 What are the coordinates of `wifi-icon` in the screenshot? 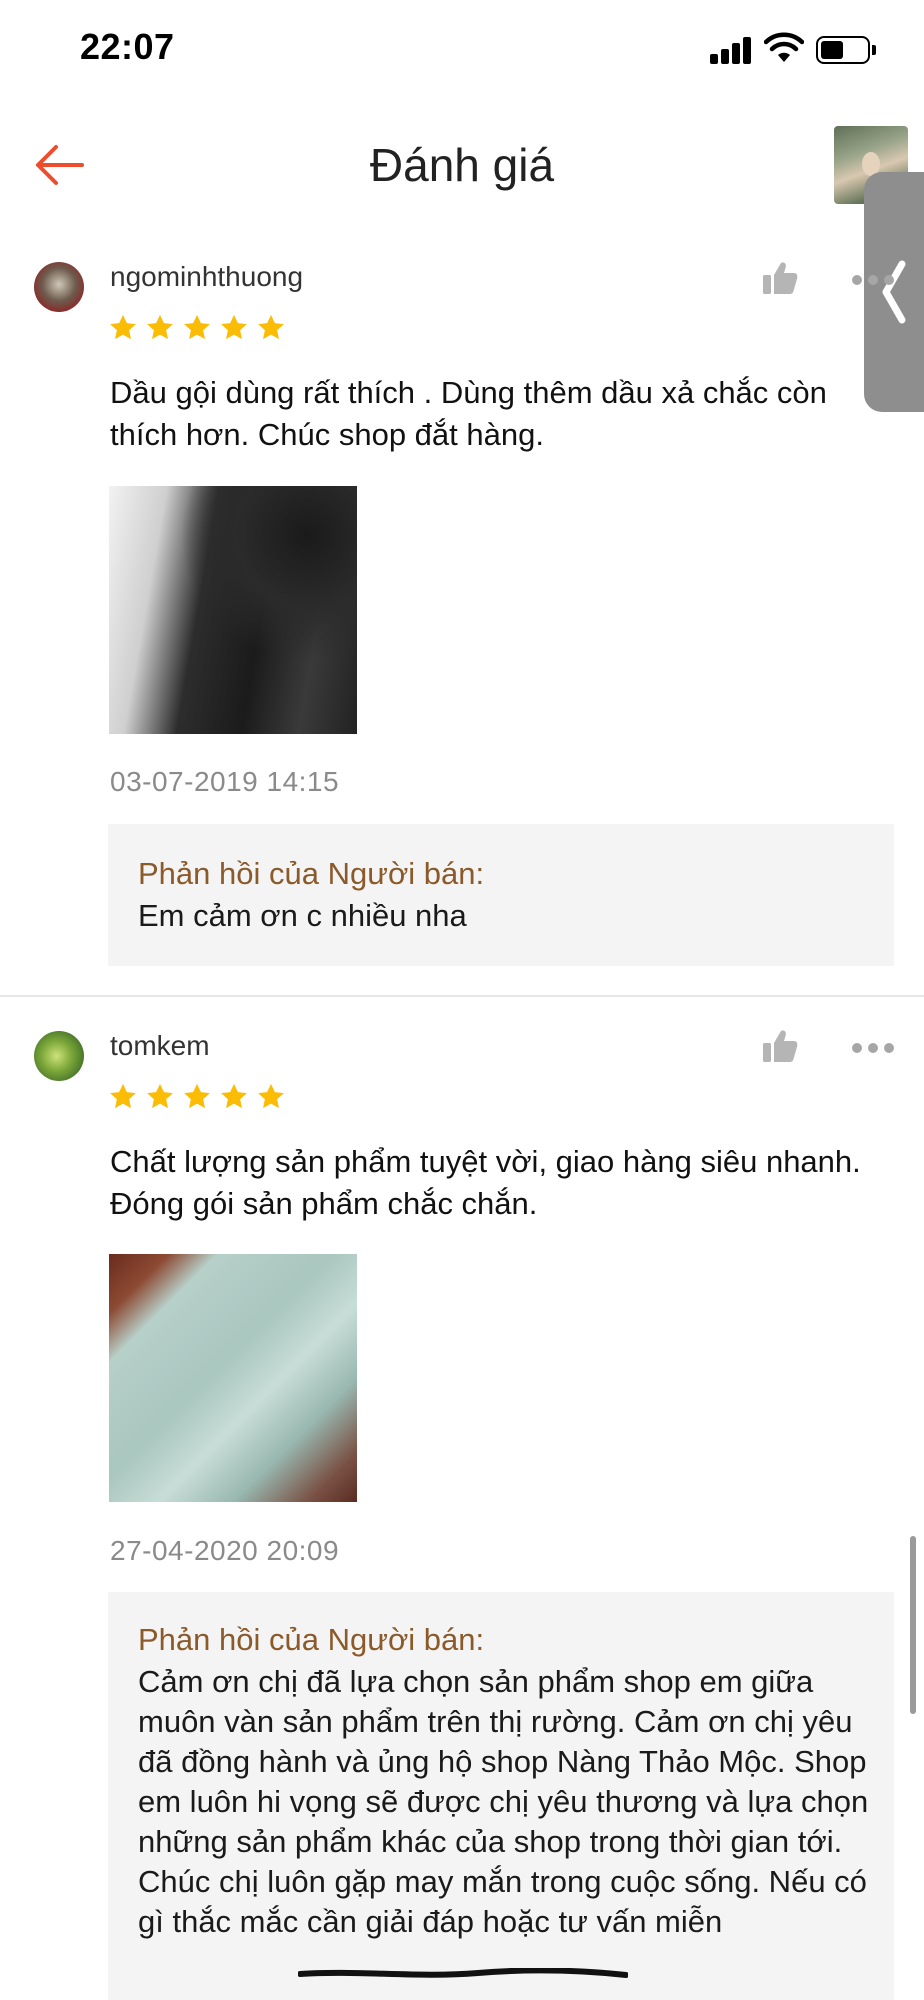 It's located at (784, 47).